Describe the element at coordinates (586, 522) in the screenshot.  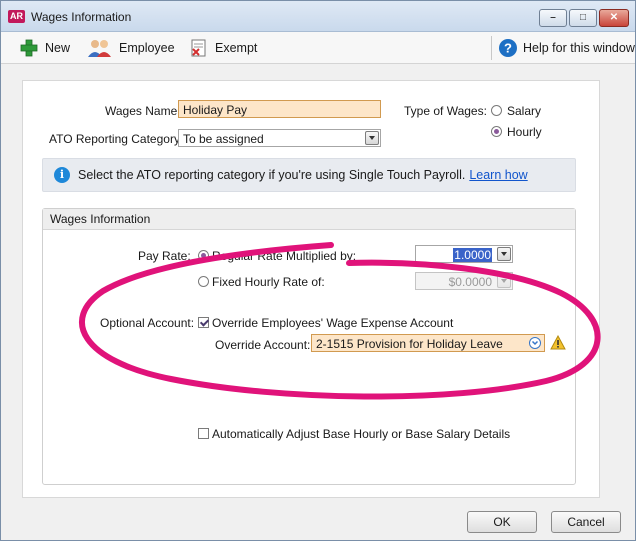
I see `cancel-button: Cancel` at that location.